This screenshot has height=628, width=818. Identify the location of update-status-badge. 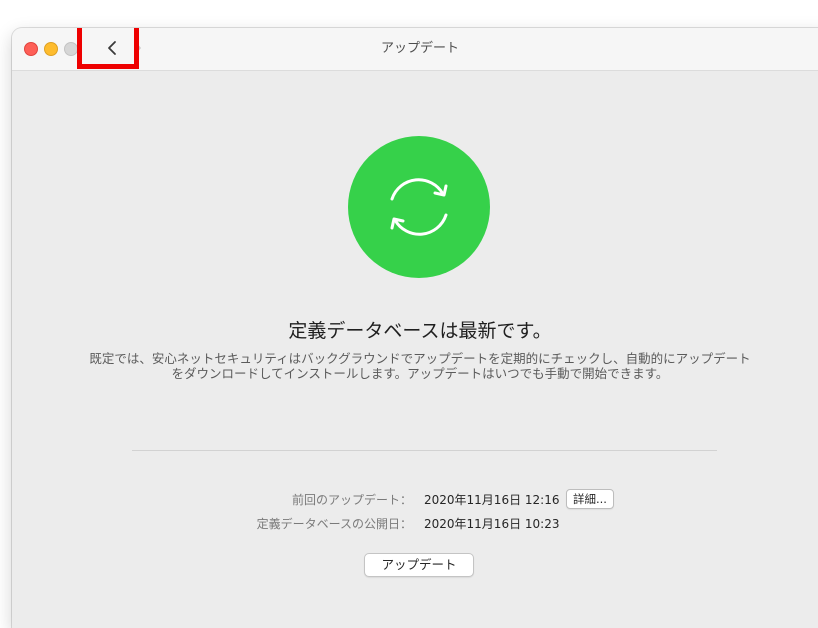
(419, 207).